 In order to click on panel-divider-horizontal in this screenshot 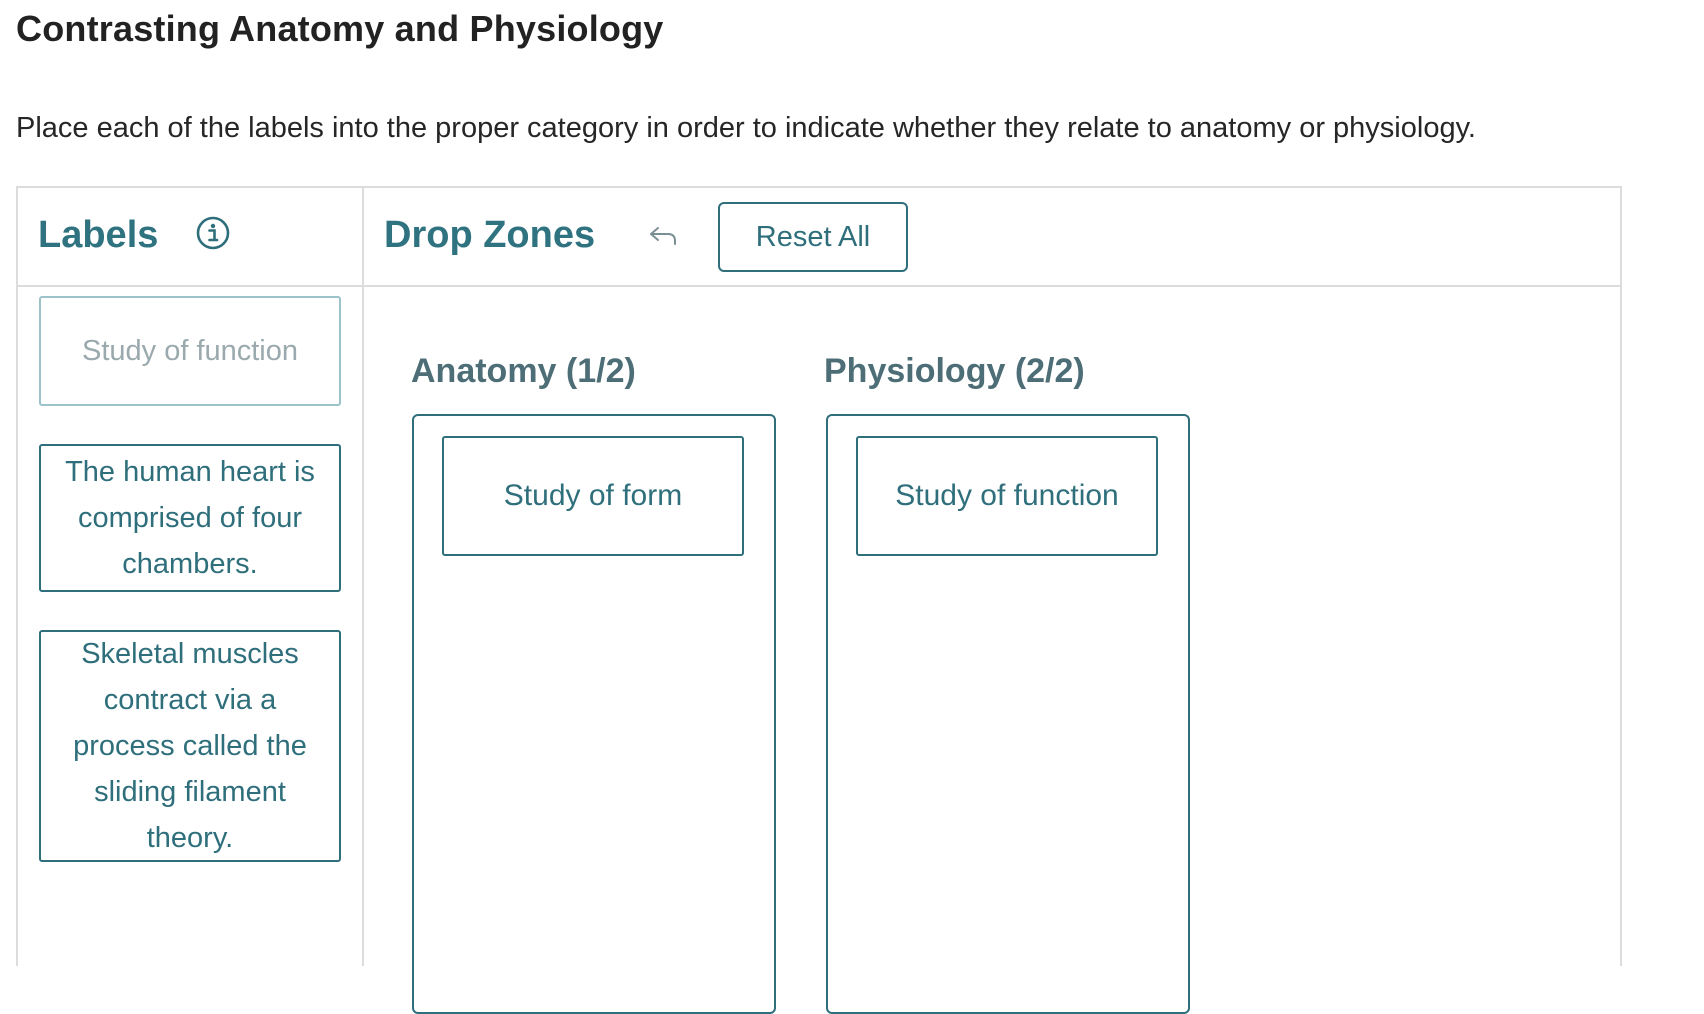, I will do `click(819, 286)`.